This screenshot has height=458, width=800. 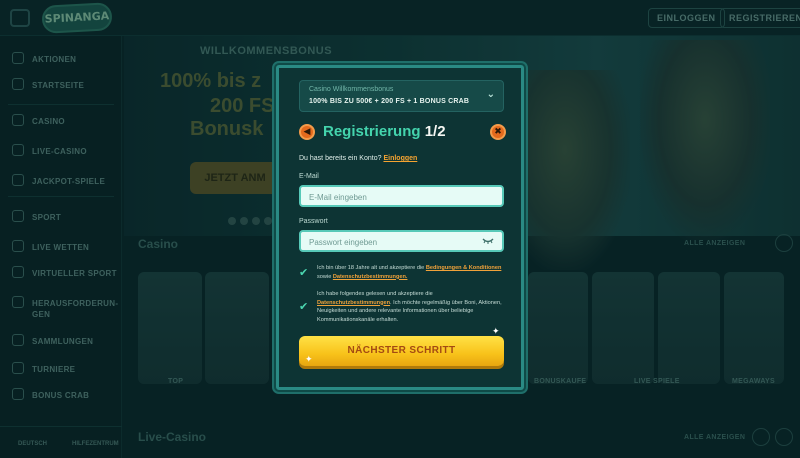 I want to click on email-label: E-Mail, so click(x=309, y=176).